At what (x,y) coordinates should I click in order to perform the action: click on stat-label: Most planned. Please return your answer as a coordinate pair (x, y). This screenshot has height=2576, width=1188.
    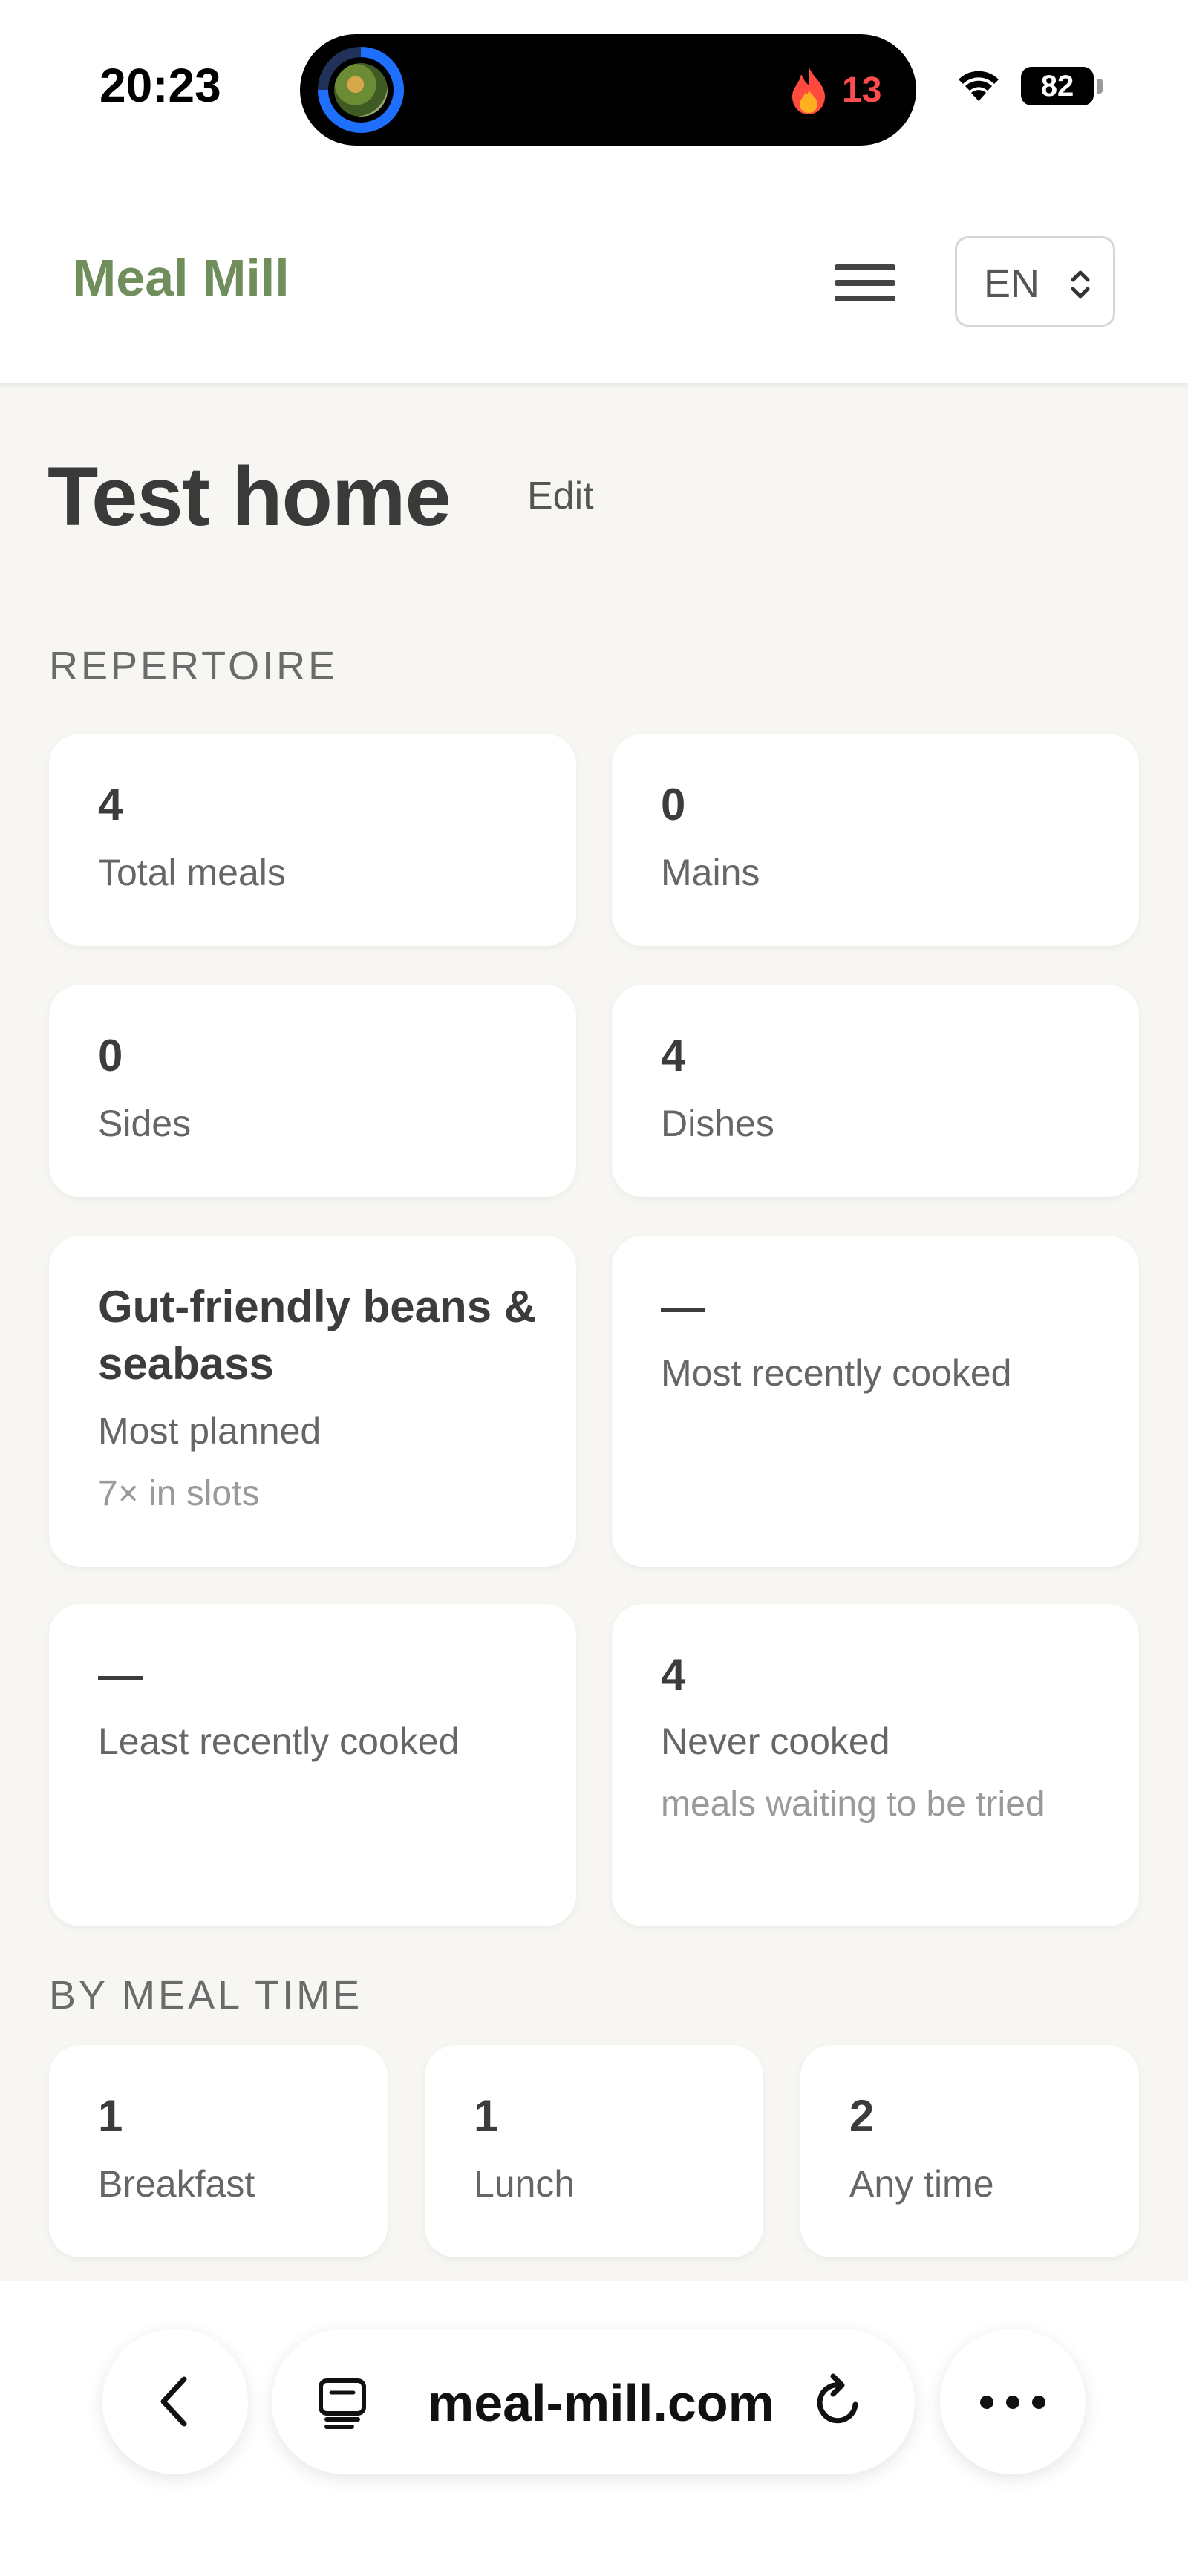
    Looking at the image, I should click on (210, 1431).